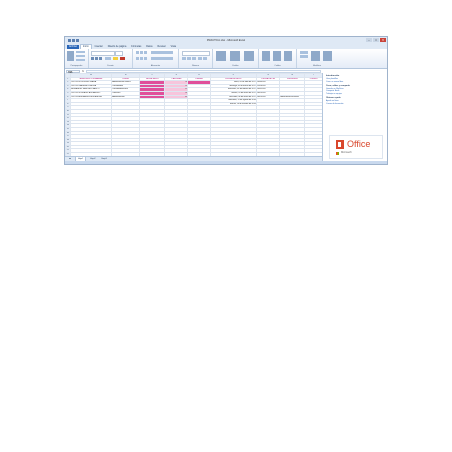 The image size is (452, 452). What do you see at coordinates (304, 56) in the screenshot?
I see `fill-icon` at bounding box center [304, 56].